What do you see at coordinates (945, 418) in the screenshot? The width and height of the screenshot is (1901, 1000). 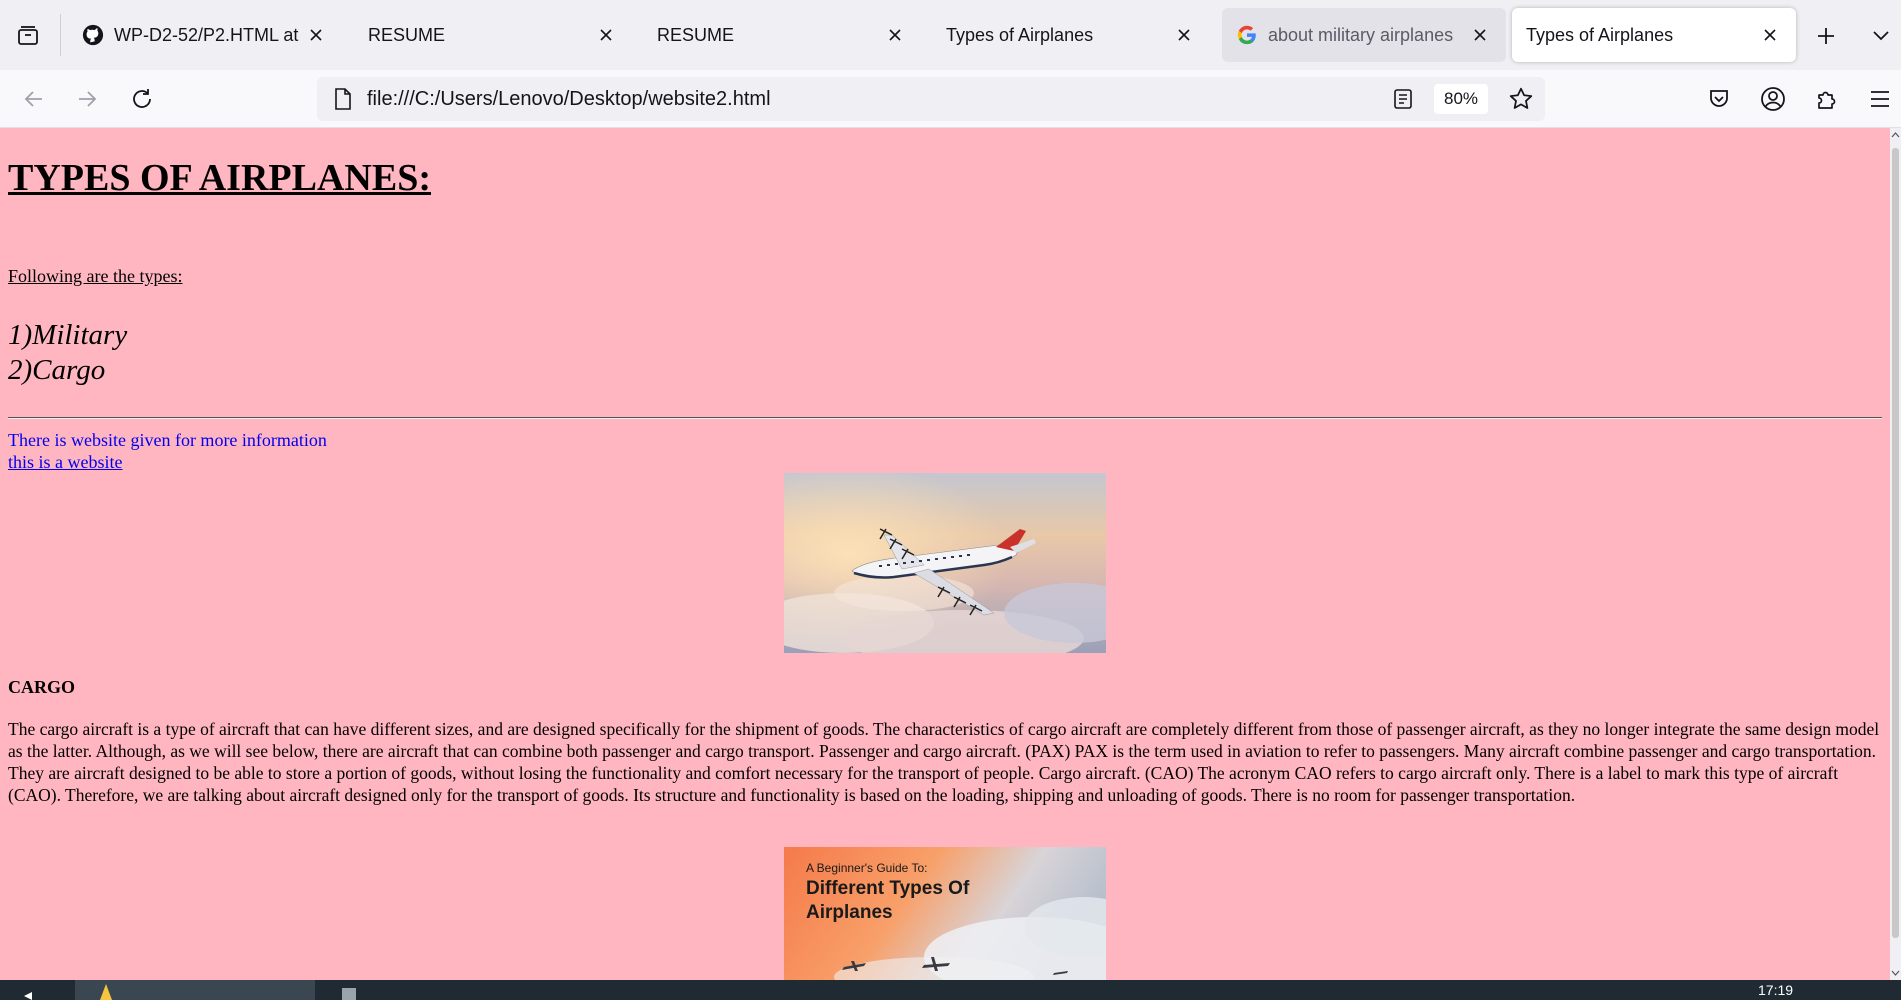 I see `horizontal-rule` at bounding box center [945, 418].